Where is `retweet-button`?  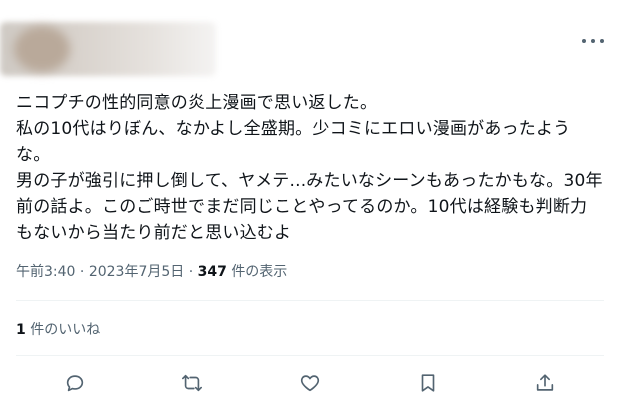
retweet-button is located at coordinates (192, 383).